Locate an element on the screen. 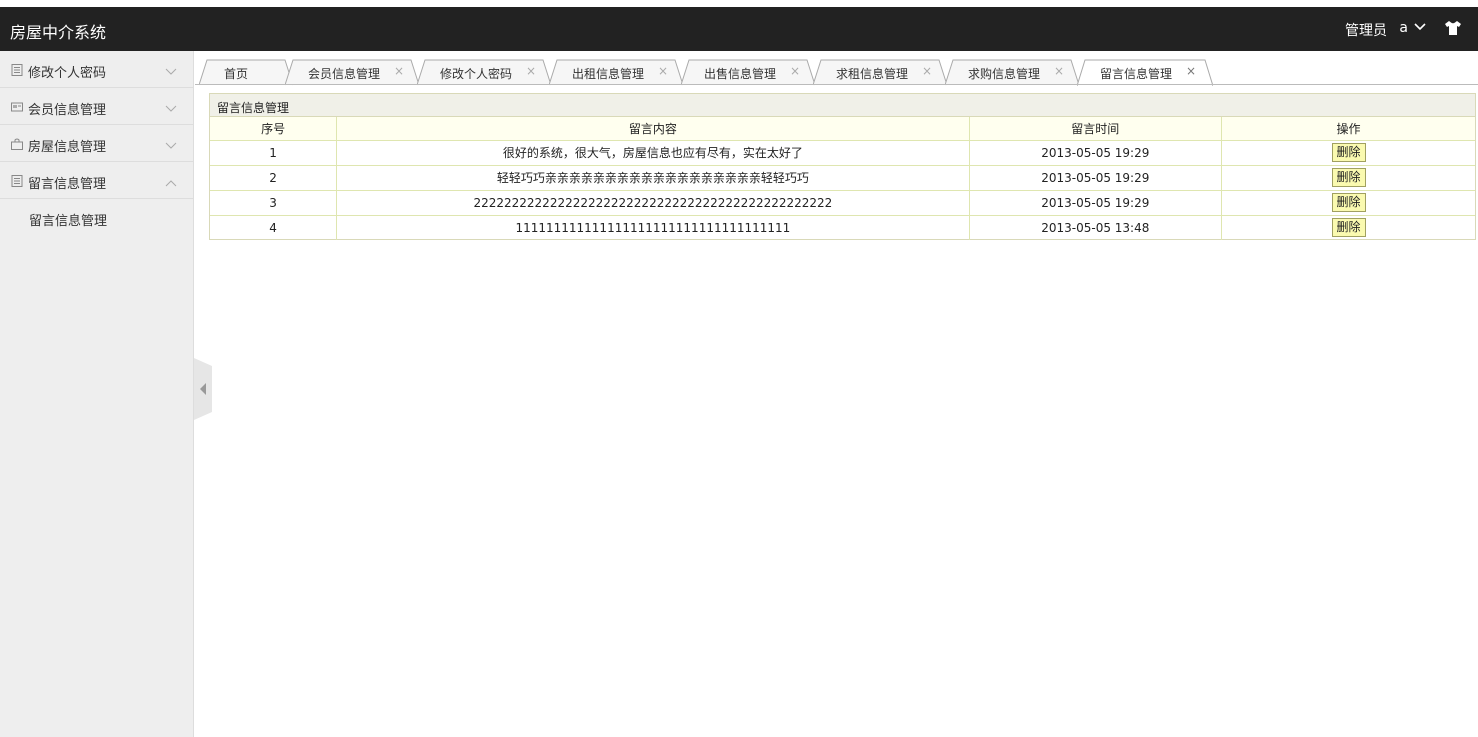 The width and height of the screenshot is (1478, 737). cell-content: 111111111111111111111111111111111111 is located at coordinates (653, 227).